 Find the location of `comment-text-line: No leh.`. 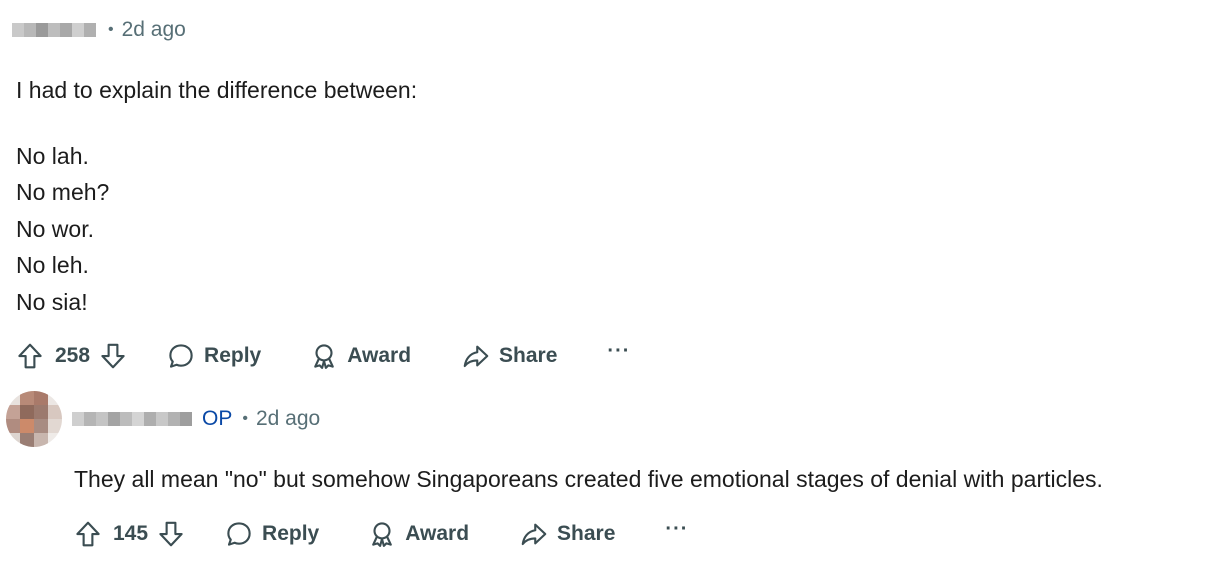

comment-text-line: No leh. is located at coordinates (52, 265).